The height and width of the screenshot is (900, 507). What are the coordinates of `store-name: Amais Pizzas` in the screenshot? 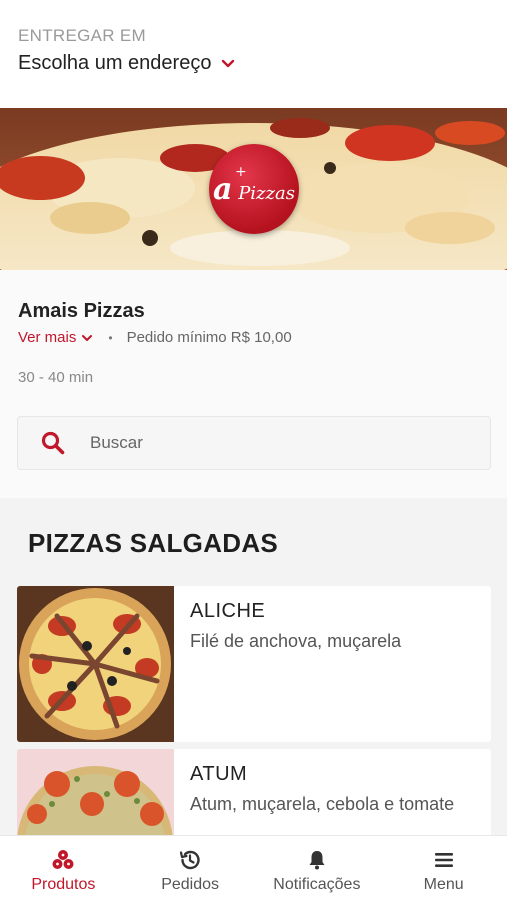 It's located at (81, 311).